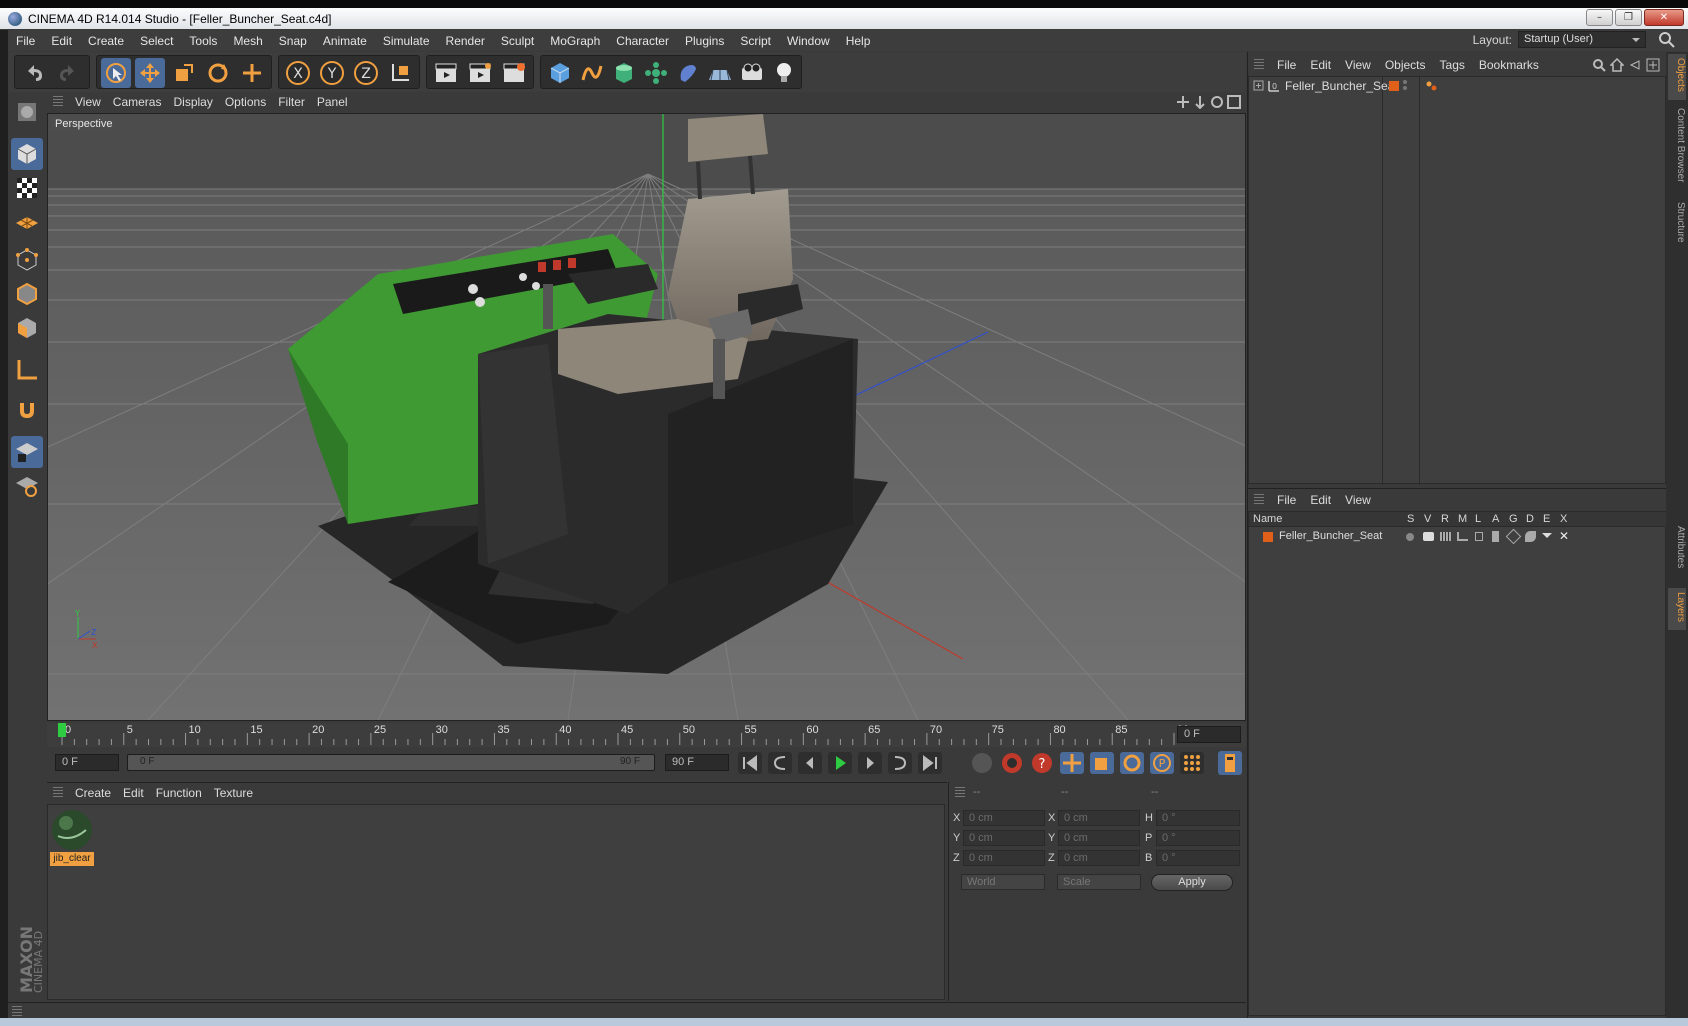 The image size is (1688, 1026). What do you see at coordinates (27, 294) in the screenshot?
I see `edges-mode-icon` at bounding box center [27, 294].